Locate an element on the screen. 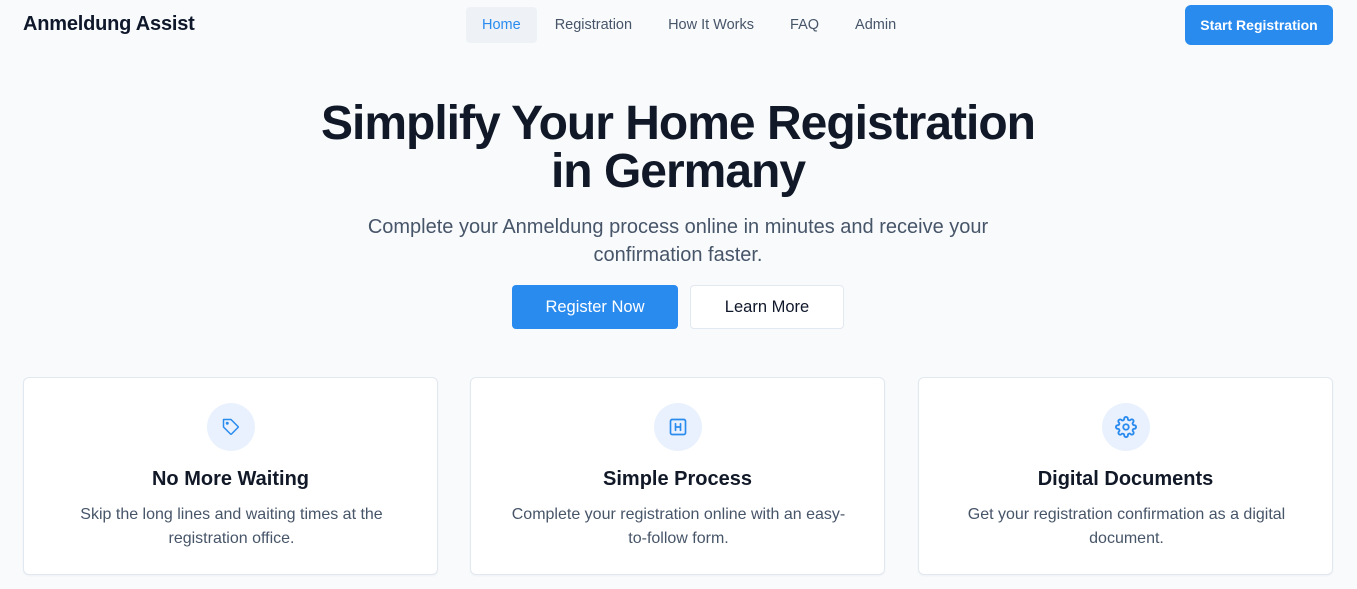 The image size is (1357, 589). main-nav: Home Registration How It Works FAQ Admin is located at coordinates (690, 25).